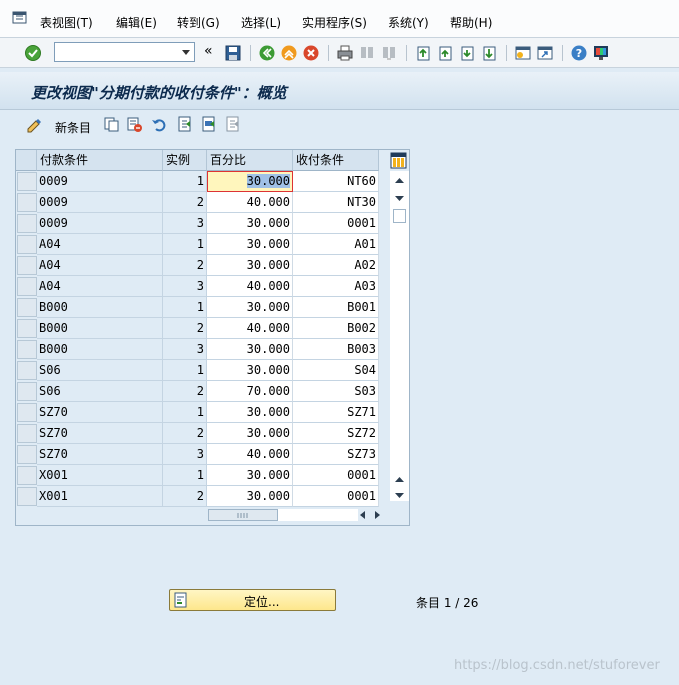 This screenshot has width=679, height=685. I want to click on find-icon, so click(367, 53).